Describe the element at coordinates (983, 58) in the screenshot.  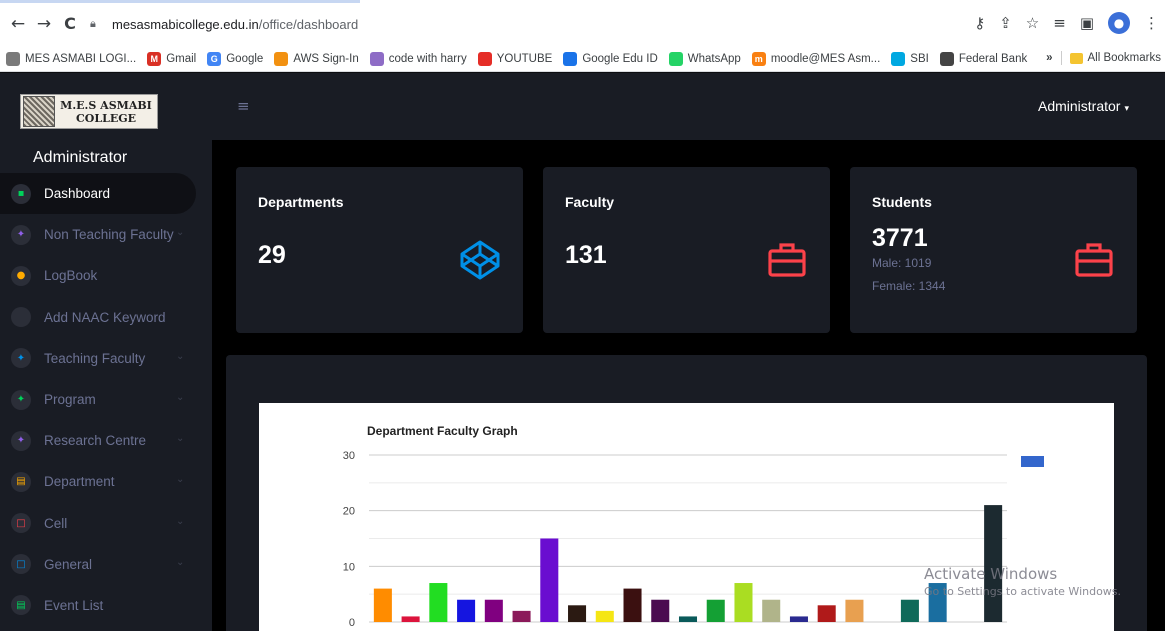
I see `bookmark-item: Federal Bank` at that location.